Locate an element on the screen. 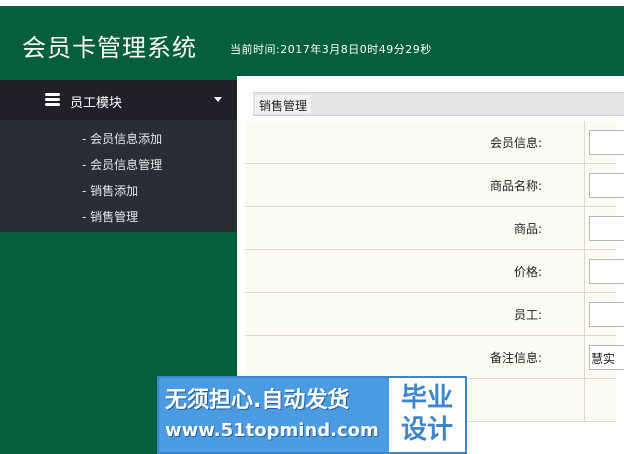 The width and height of the screenshot is (624, 454). form-row-employee: 员工: is located at coordinates (434, 314).